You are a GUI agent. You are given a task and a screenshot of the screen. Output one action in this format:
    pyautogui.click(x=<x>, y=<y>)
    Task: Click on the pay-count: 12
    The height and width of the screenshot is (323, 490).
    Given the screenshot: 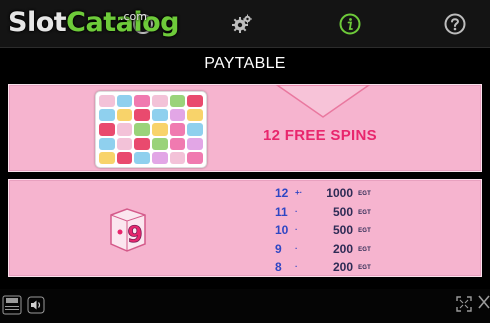 What is the action you would take?
    pyautogui.click(x=282, y=193)
    